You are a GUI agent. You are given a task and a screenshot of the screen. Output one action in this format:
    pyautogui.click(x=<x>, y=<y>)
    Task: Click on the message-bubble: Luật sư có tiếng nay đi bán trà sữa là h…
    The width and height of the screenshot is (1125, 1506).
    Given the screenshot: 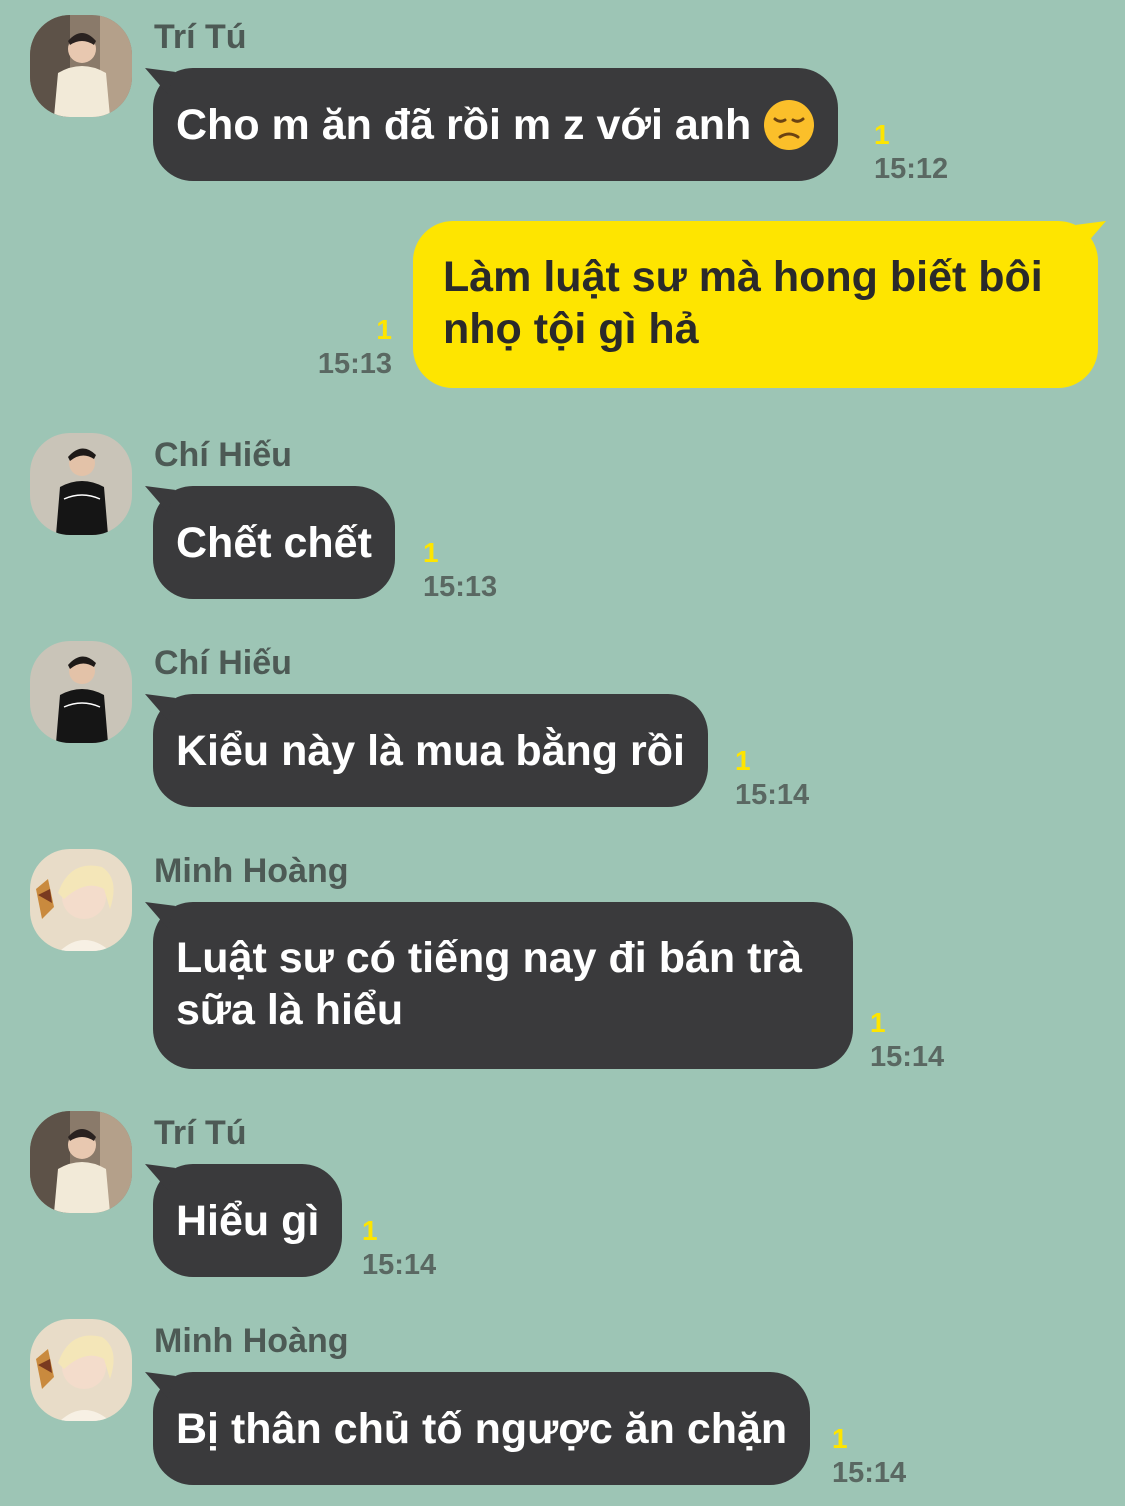 What is the action you would take?
    pyautogui.click(x=503, y=985)
    